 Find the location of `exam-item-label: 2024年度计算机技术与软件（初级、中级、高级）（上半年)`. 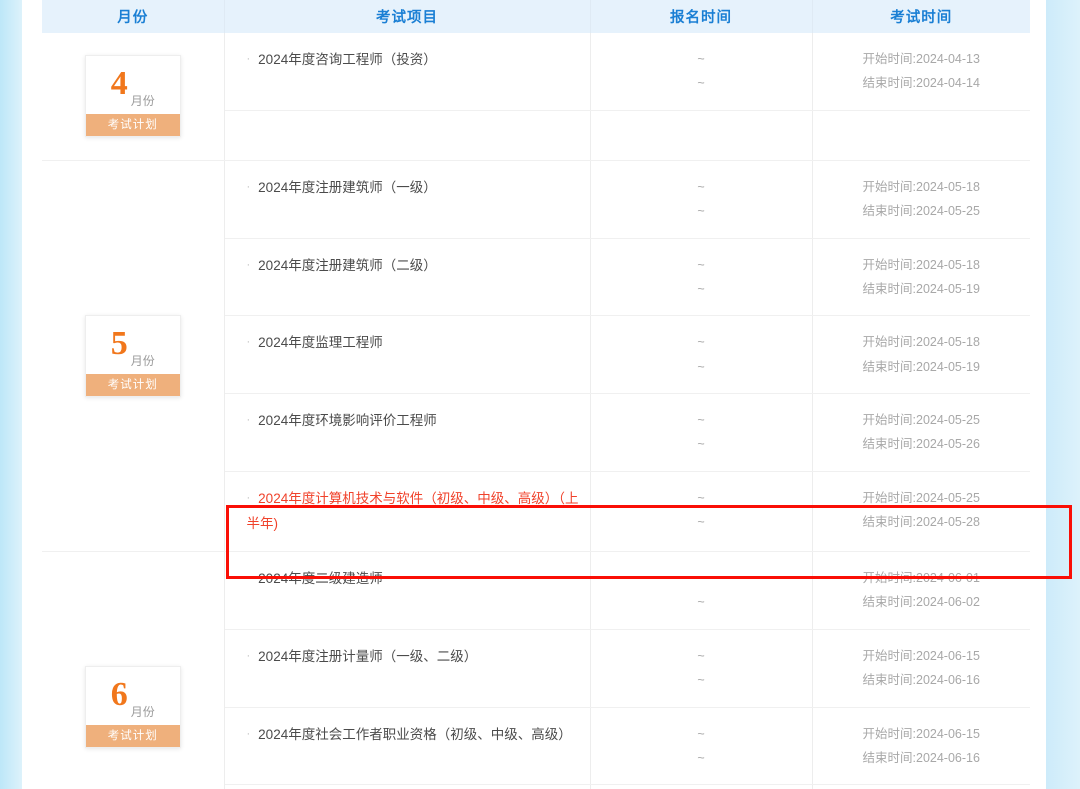

exam-item-label: 2024年度计算机技术与软件（初级、中级、高级）（上半年) is located at coordinates (412, 511).